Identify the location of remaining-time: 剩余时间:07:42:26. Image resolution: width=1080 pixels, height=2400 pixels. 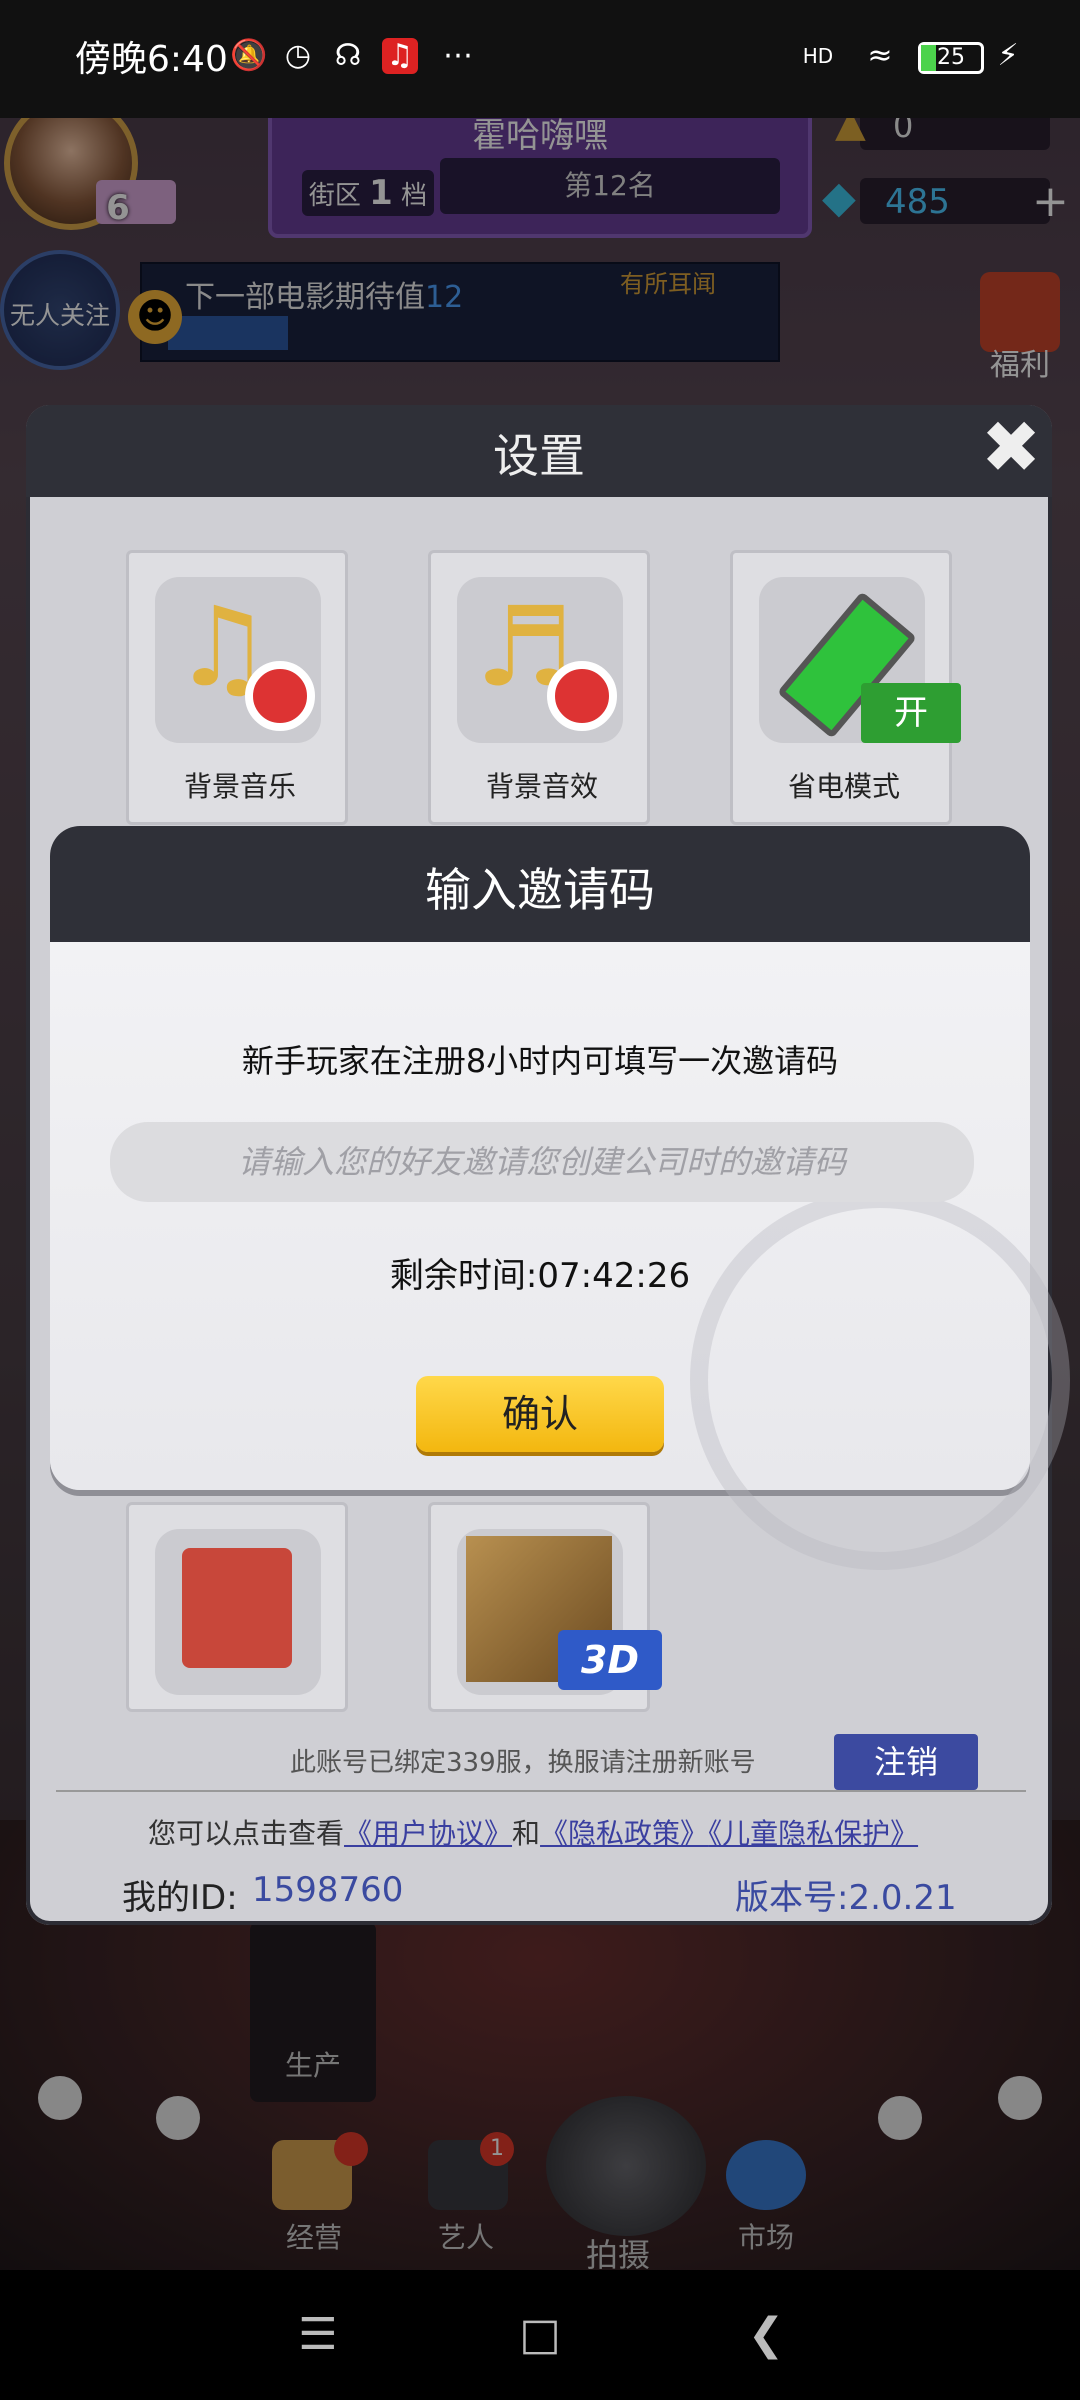
(540, 1276).